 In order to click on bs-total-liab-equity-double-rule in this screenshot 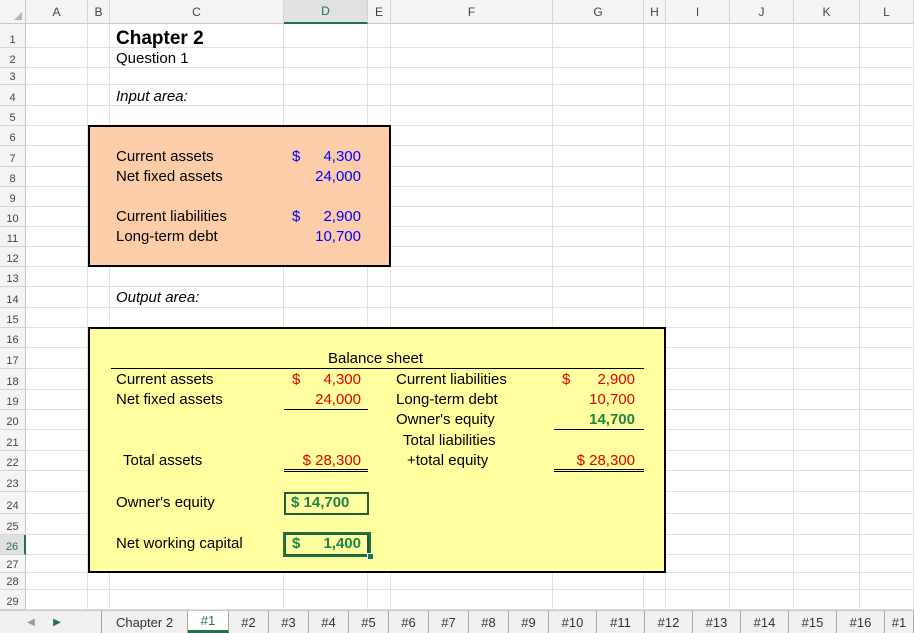, I will do `click(599, 470)`.